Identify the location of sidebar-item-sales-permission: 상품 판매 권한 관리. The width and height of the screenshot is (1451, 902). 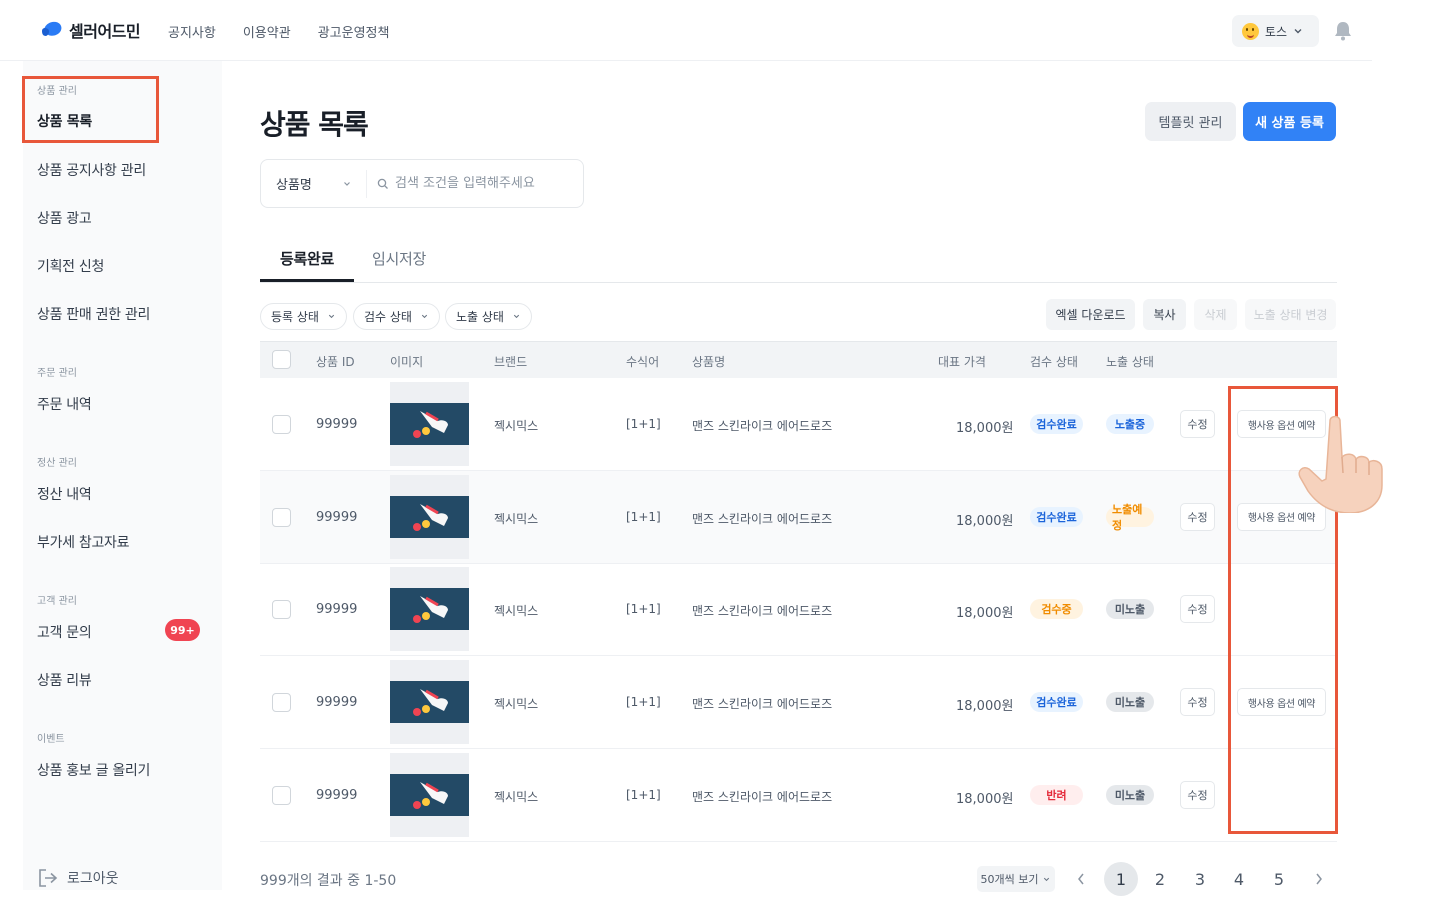
(93, 314).